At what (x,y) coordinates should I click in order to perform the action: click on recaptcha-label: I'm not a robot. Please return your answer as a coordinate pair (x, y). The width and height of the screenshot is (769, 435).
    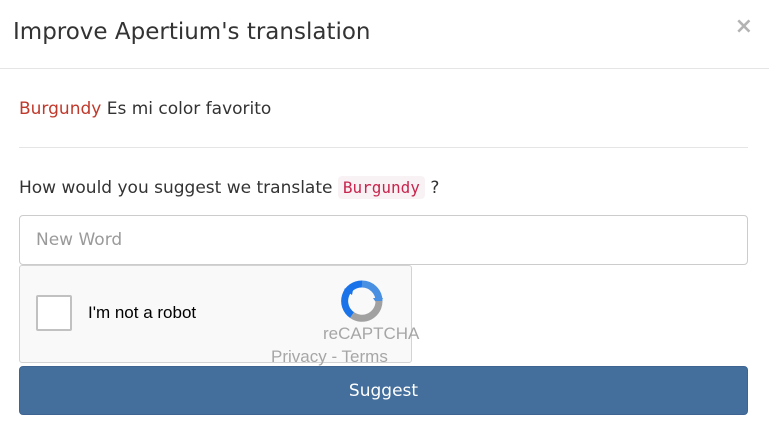
    Looking at the image, I should click on (142, 312).